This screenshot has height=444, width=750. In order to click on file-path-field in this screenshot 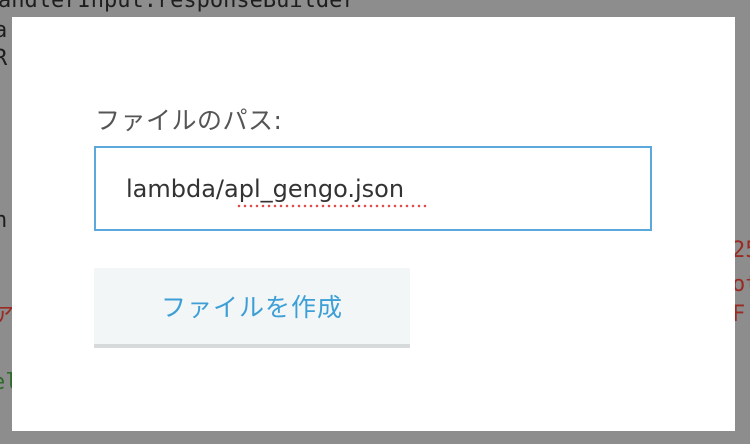, I will do `click(373, 188)`.